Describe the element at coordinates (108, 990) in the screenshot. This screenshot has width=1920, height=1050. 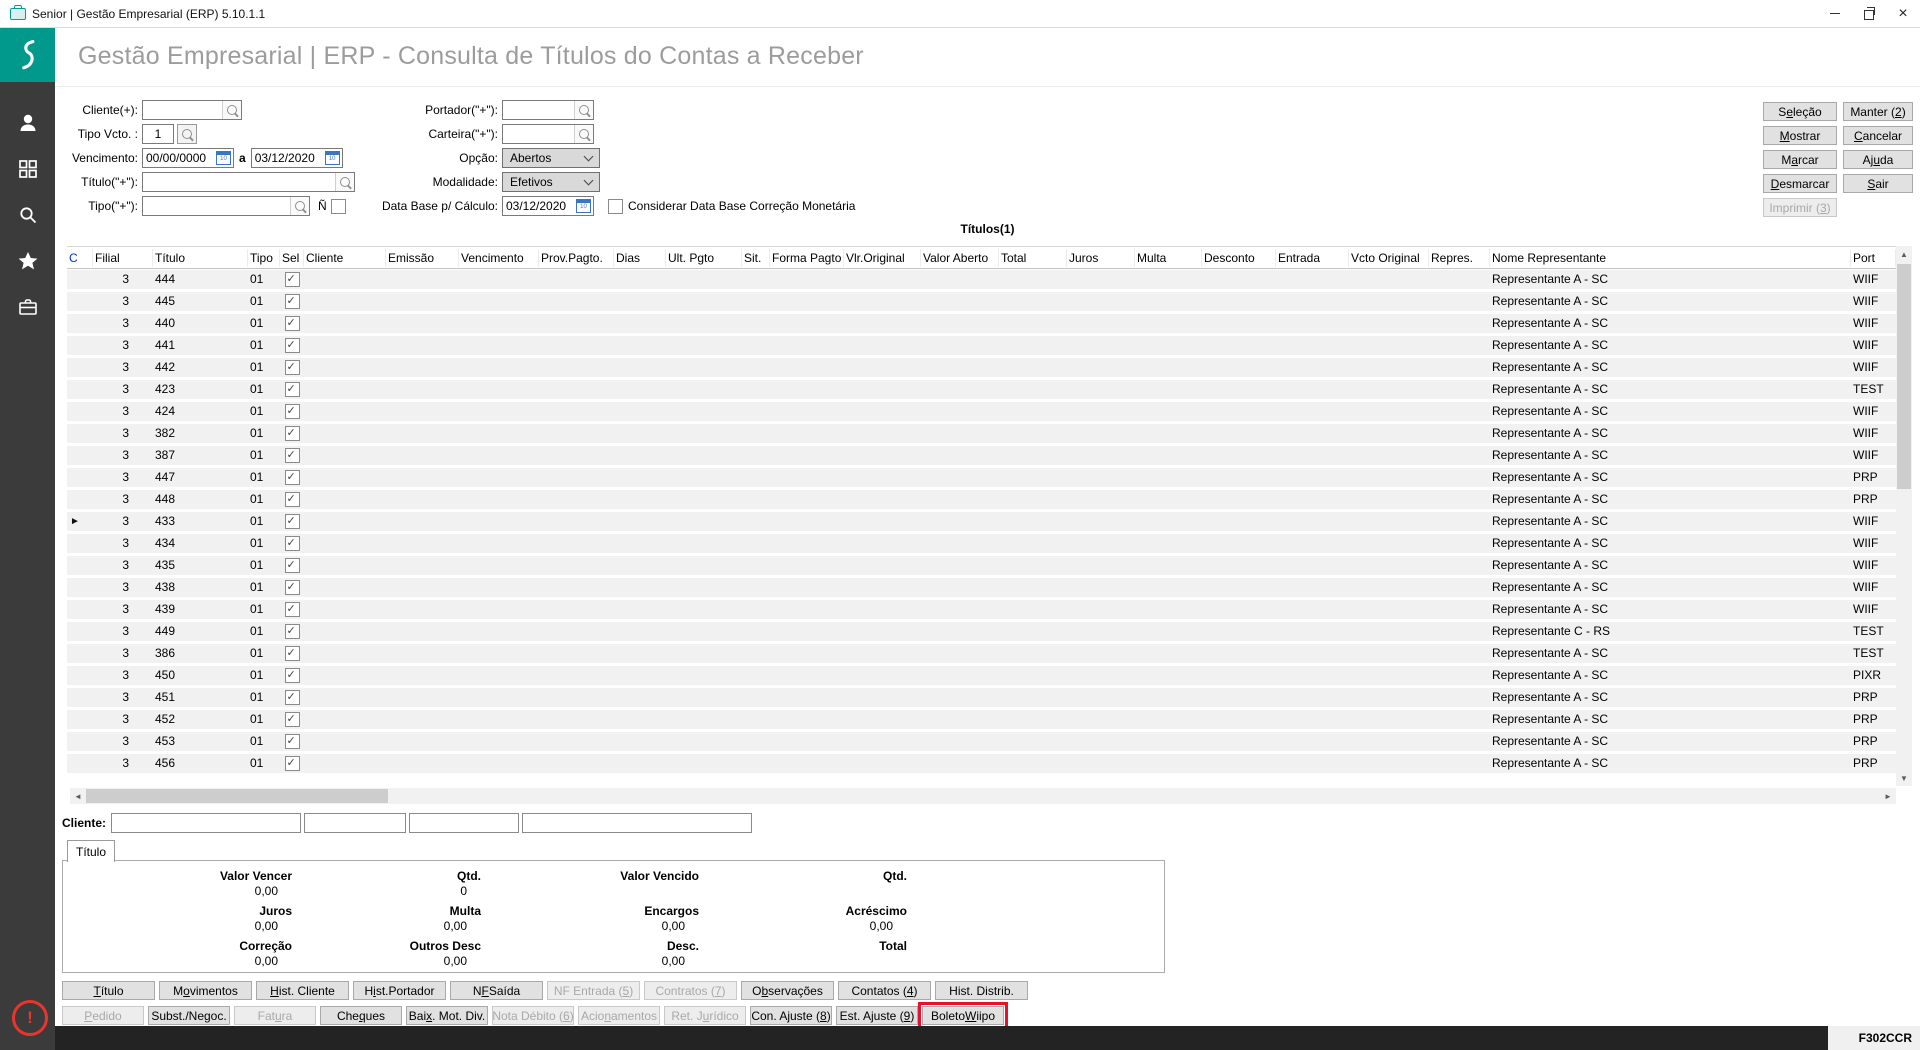
I see `bottom-button: Título` at that location.